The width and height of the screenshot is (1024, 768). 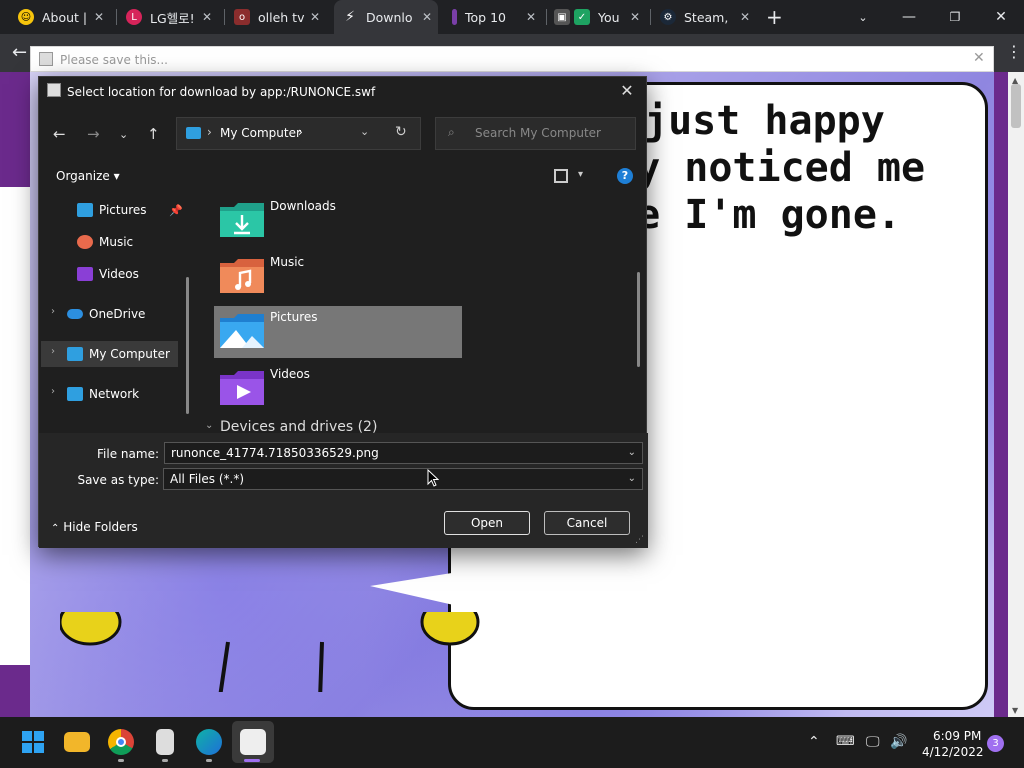 What do you see at coordinates (845, 741) in the screenshot?
I see `keyboard-icon: ⌨` at bounding box center [845, 741].